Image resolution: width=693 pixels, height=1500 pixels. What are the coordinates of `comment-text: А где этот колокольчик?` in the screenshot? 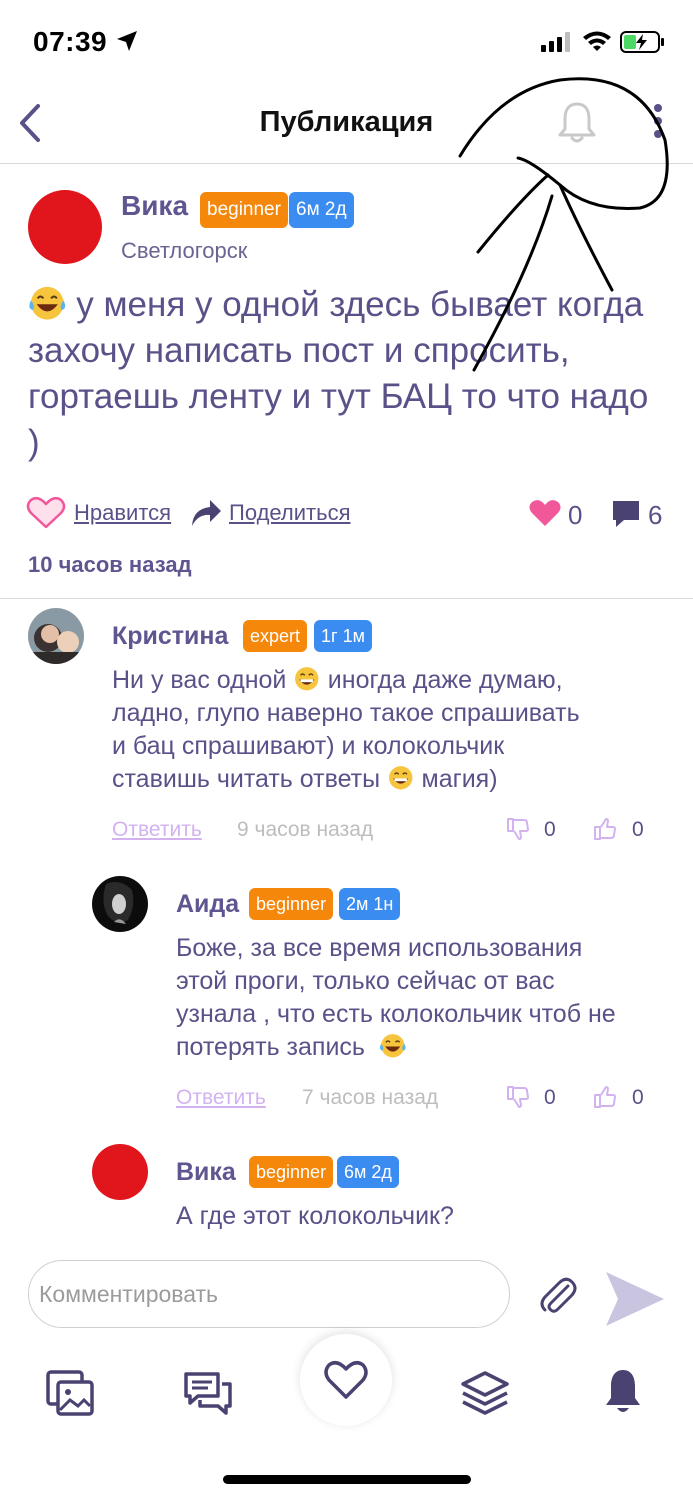 It's located at (315, 1216).